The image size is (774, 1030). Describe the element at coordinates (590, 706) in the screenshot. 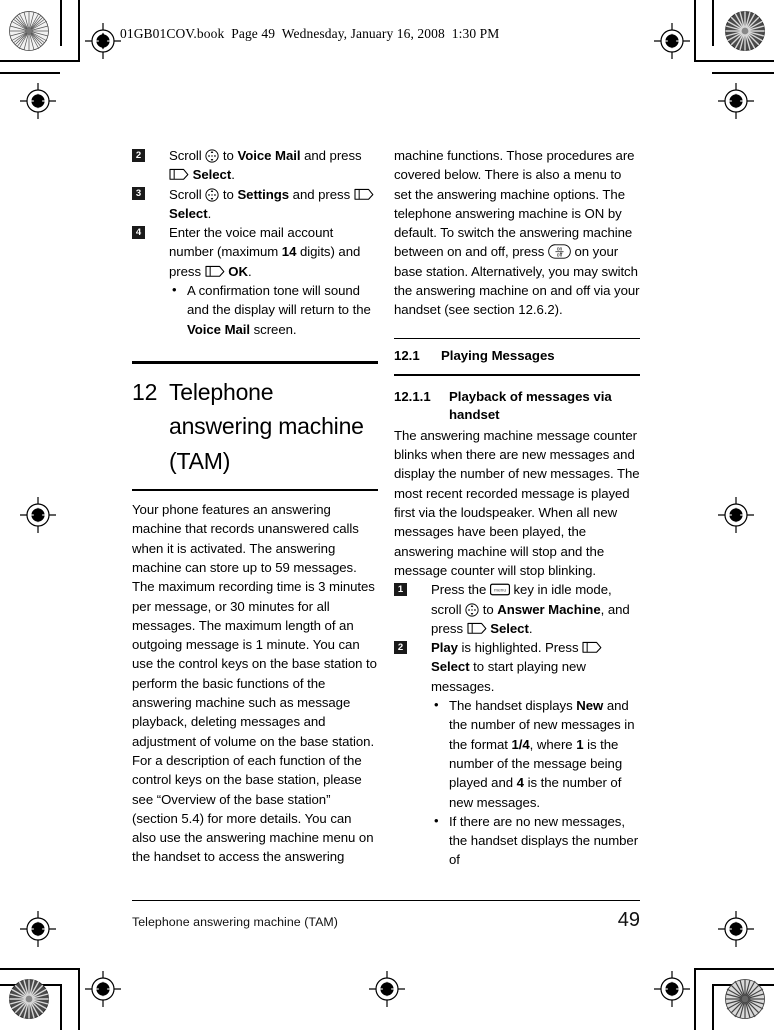

I see `emphasis-text: New` at that location.